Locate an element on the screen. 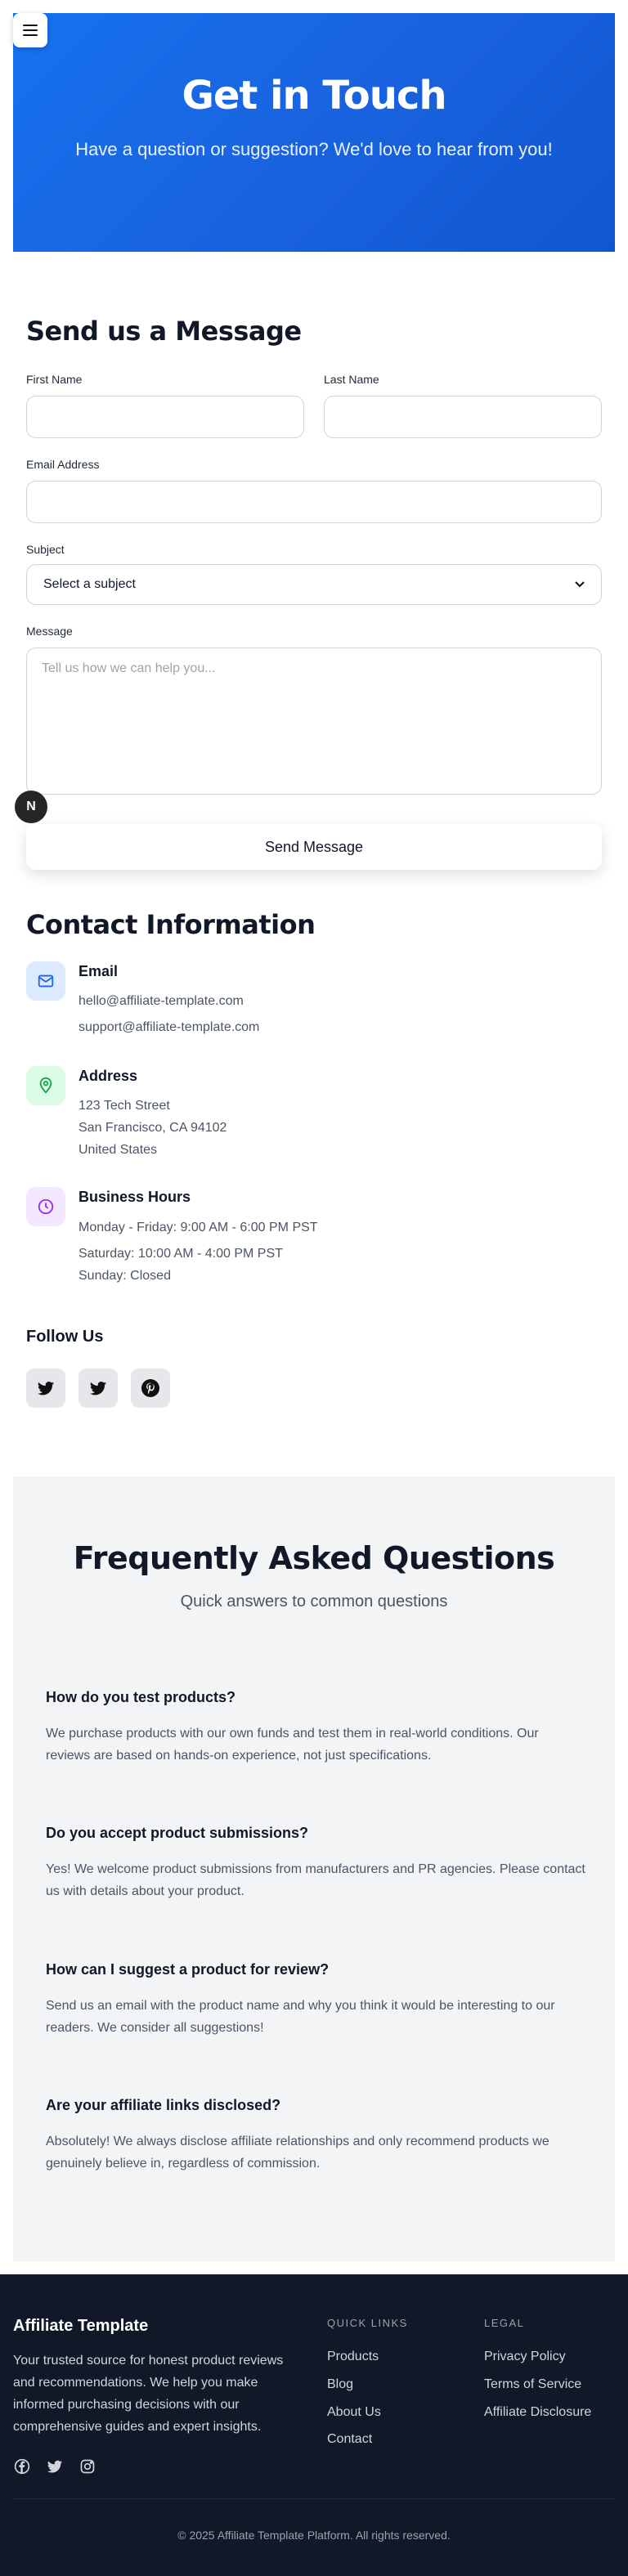 The height and width of the screenshot is (2576, 628). first-name-field is located at coordinates (165, 417).